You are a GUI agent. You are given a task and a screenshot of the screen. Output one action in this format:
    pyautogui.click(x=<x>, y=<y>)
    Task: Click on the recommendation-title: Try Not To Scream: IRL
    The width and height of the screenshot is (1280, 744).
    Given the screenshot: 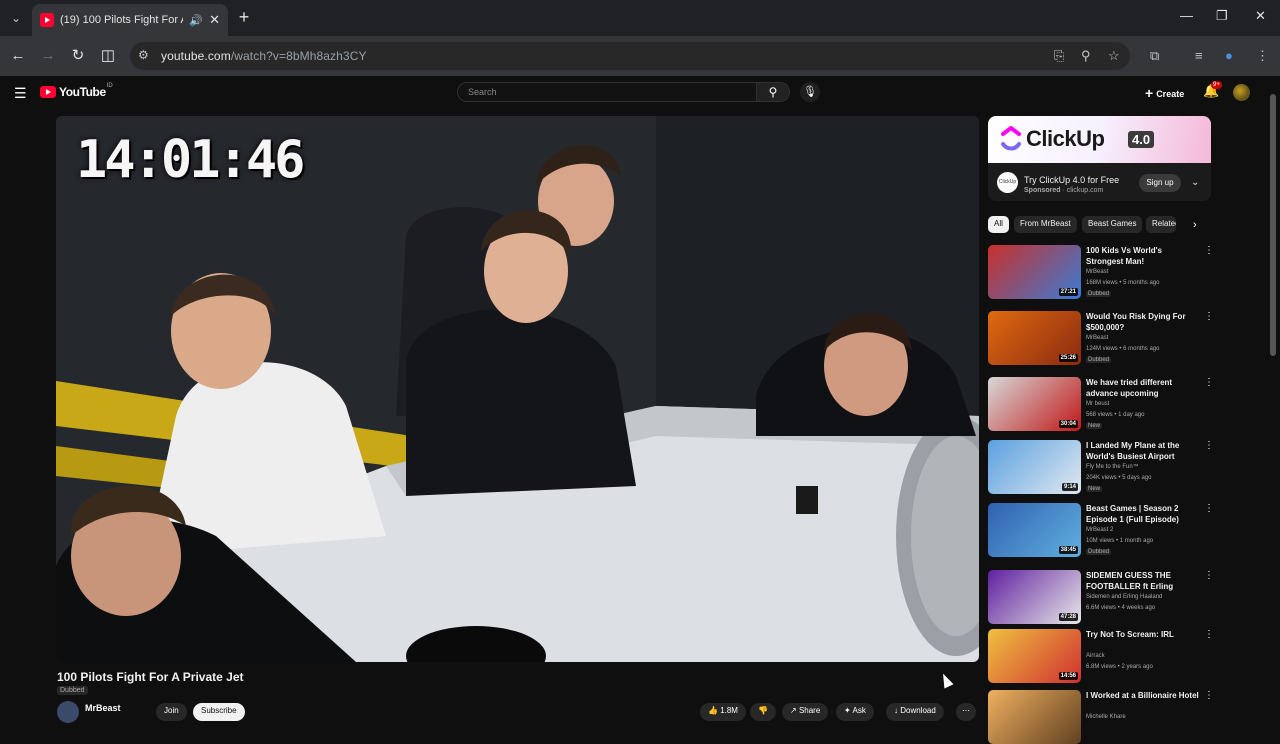 What is the action you would take?
    pyautogui.click(x=1143, y=634)
    